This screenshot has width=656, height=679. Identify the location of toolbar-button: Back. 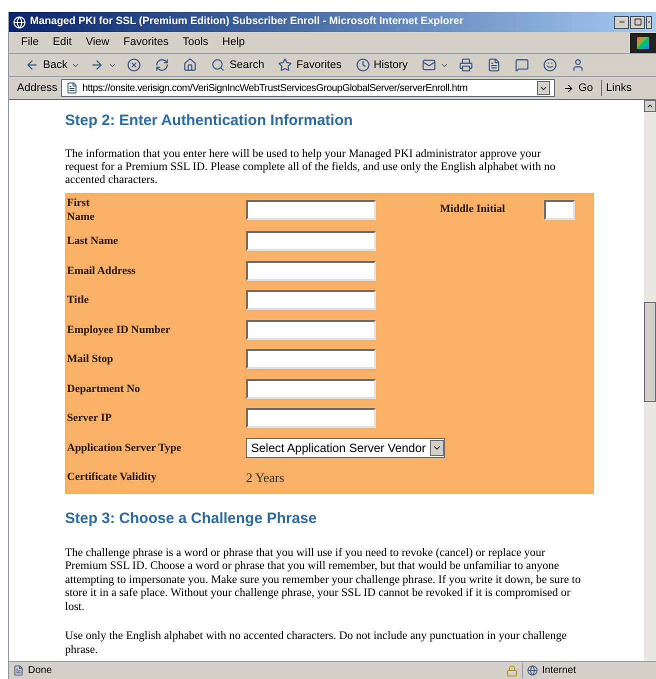
(46, 65).